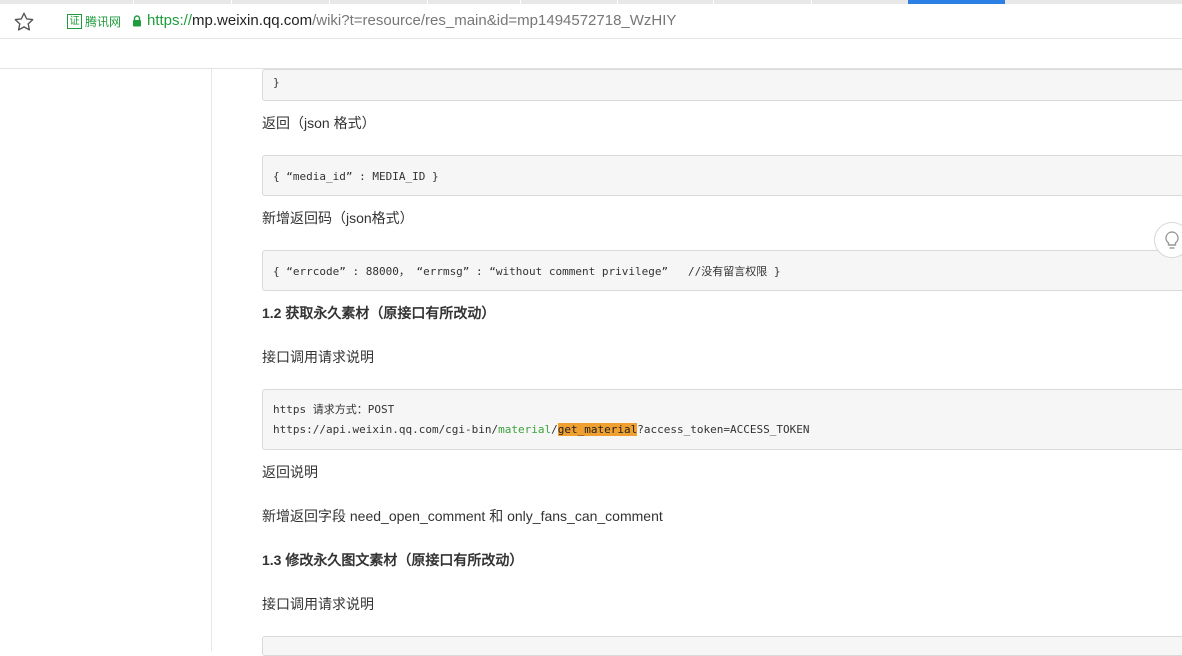  What do you see at coordinates (24, 22) in the screenshot?
I see `star-icon` at bounding box center [24, 22].